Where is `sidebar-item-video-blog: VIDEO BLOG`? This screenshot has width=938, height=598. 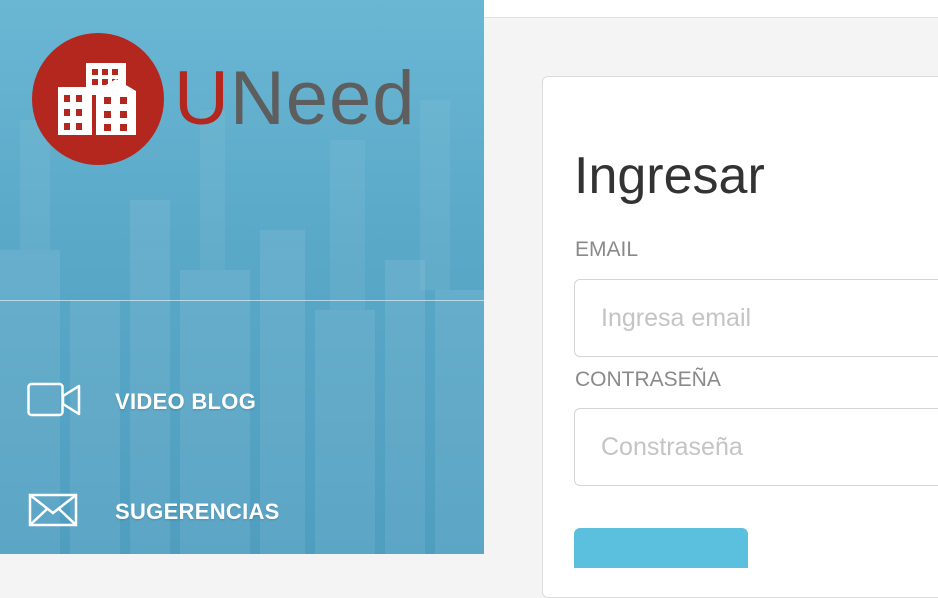 sidebar-item-video-blog: VIDEO BLOG is located at coordinates (242, 402).